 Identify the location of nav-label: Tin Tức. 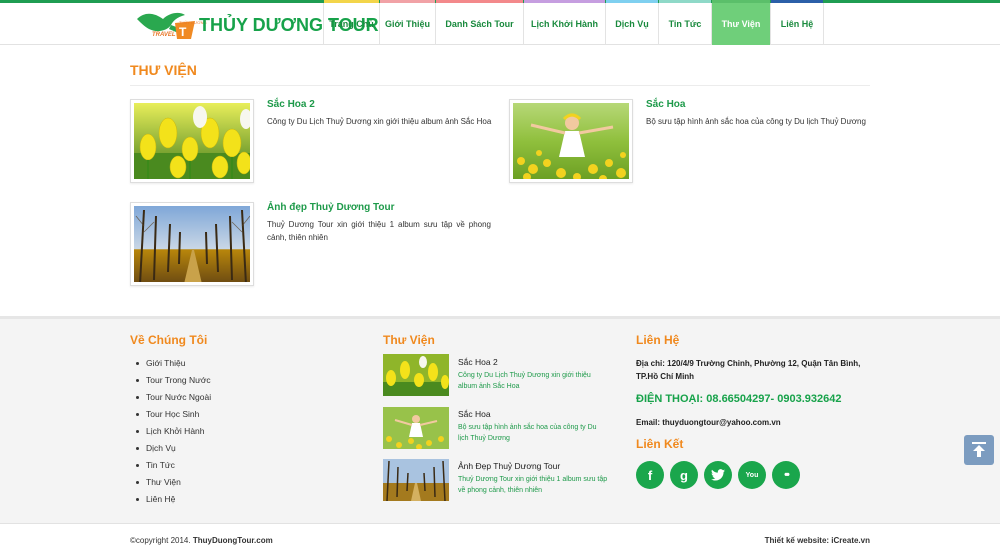
(685, 24).